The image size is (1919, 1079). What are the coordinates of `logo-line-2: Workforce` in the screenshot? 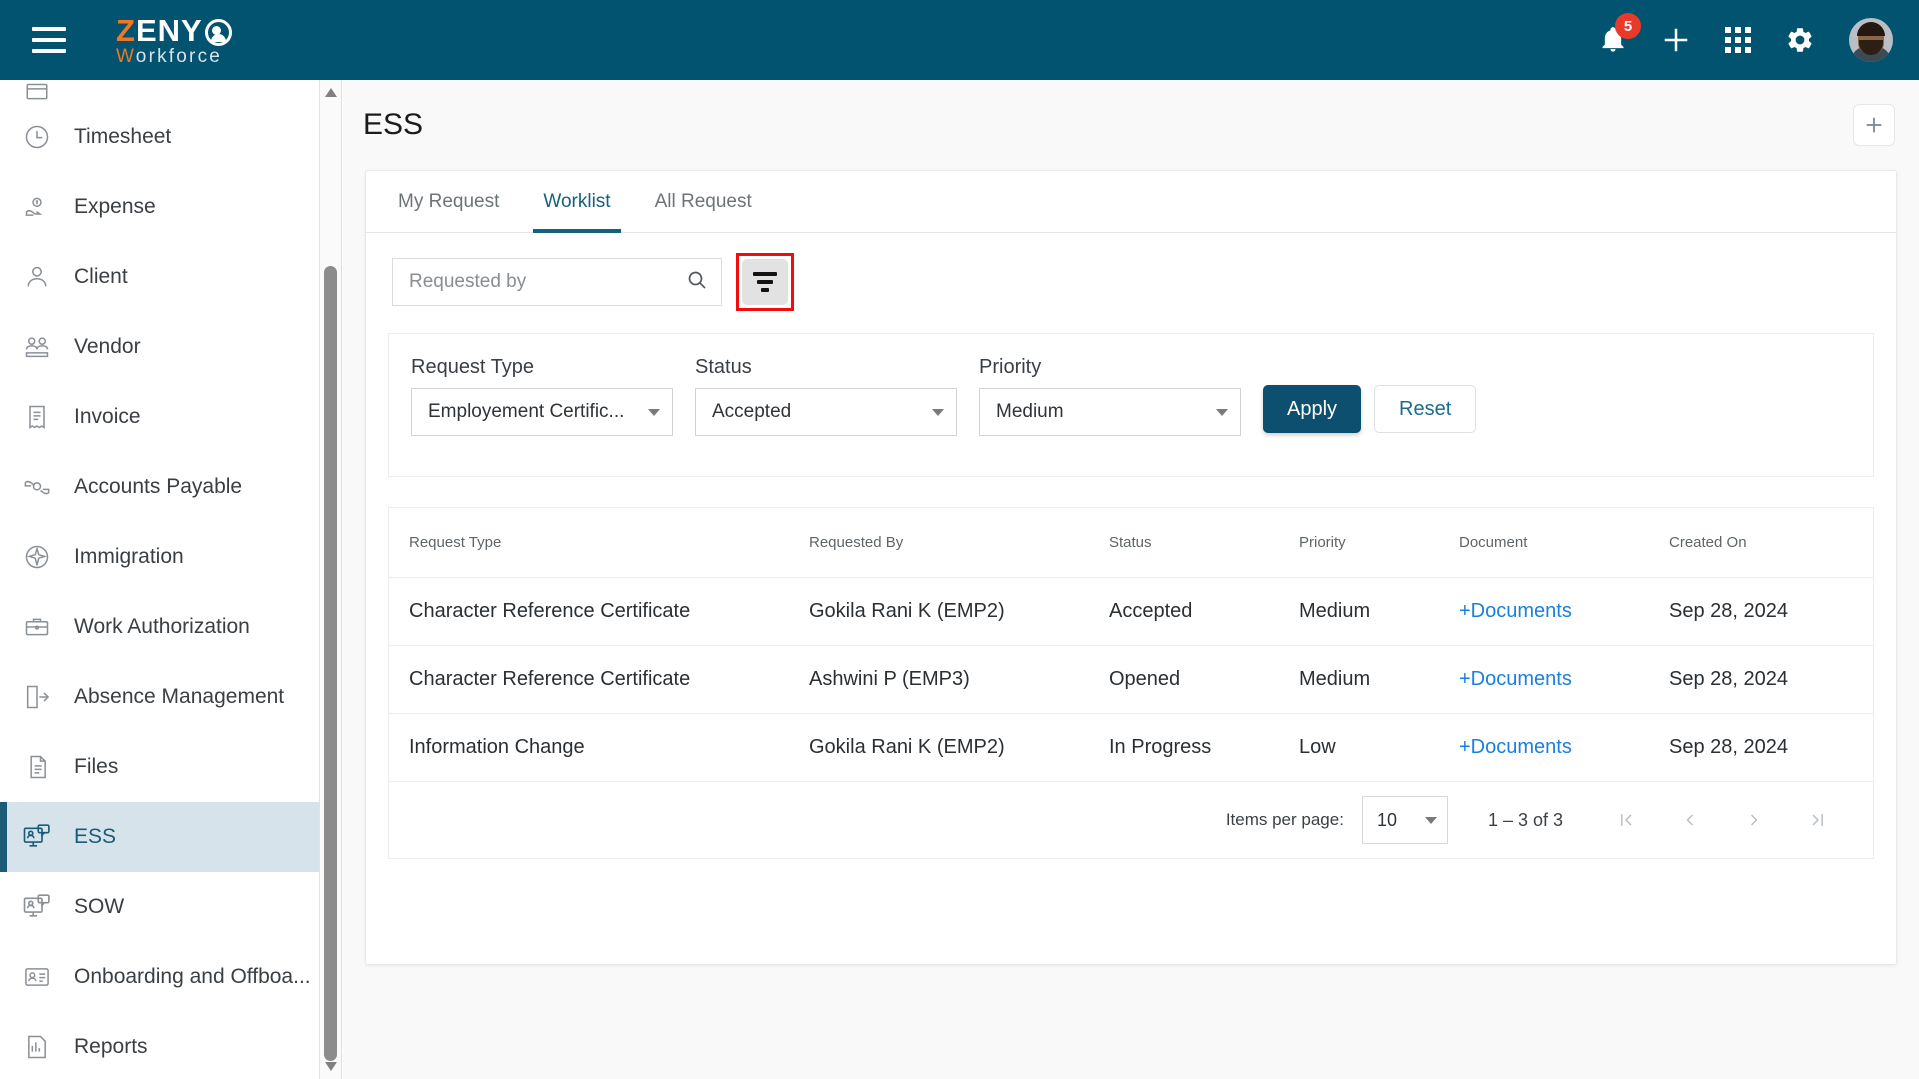 It's located at (174, 56).